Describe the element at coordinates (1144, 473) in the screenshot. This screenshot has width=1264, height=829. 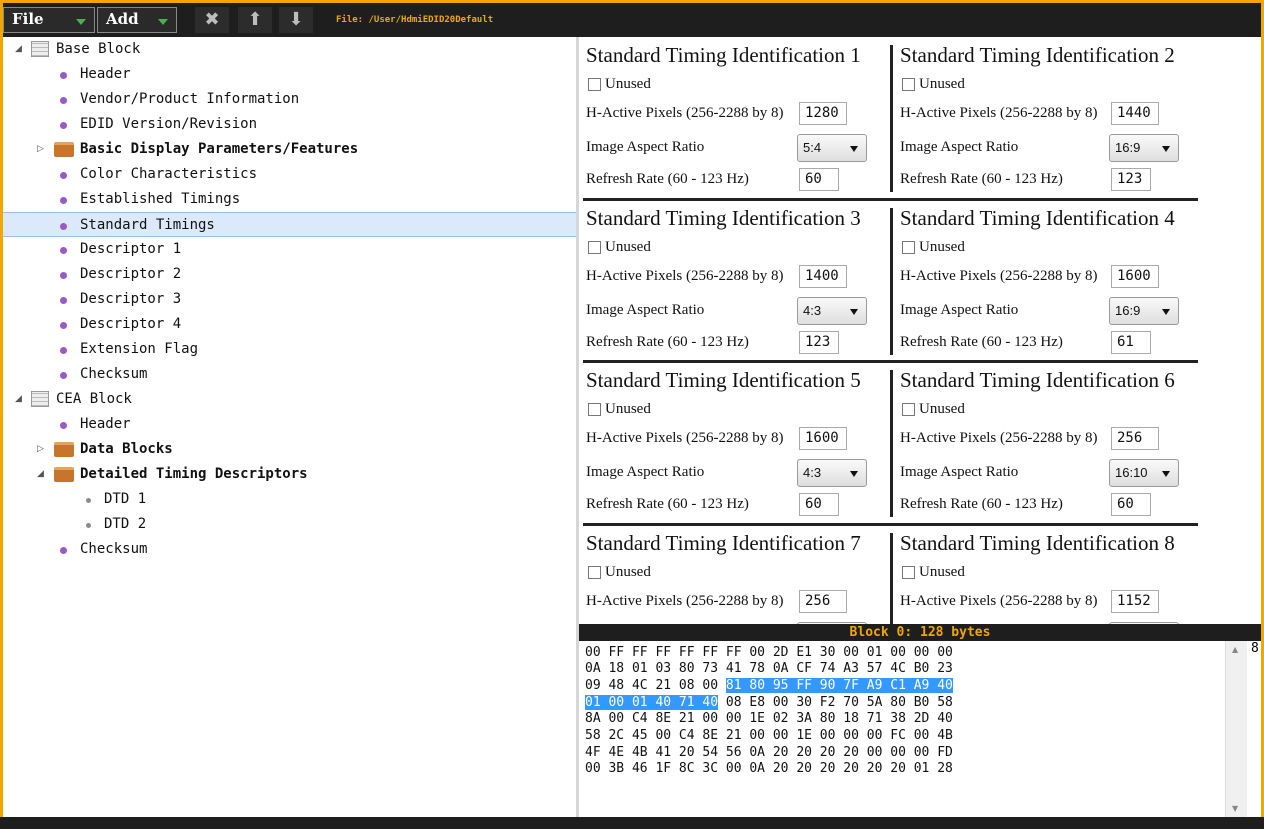
I see `aspect-select: 16:10` at that location.